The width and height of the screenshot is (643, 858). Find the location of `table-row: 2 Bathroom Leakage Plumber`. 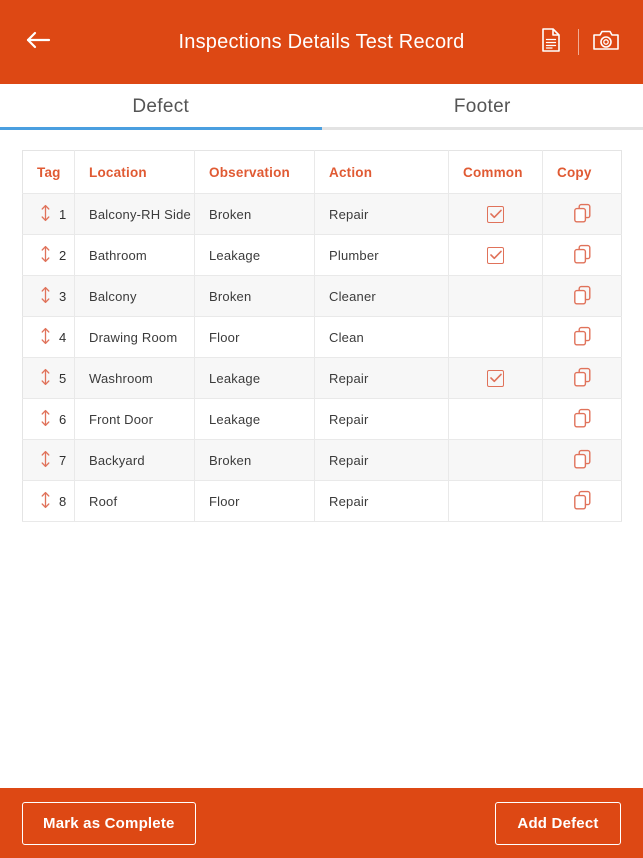

table-row: 2 Bathroom Leakage Plumber is located at coordinates (322, 255).